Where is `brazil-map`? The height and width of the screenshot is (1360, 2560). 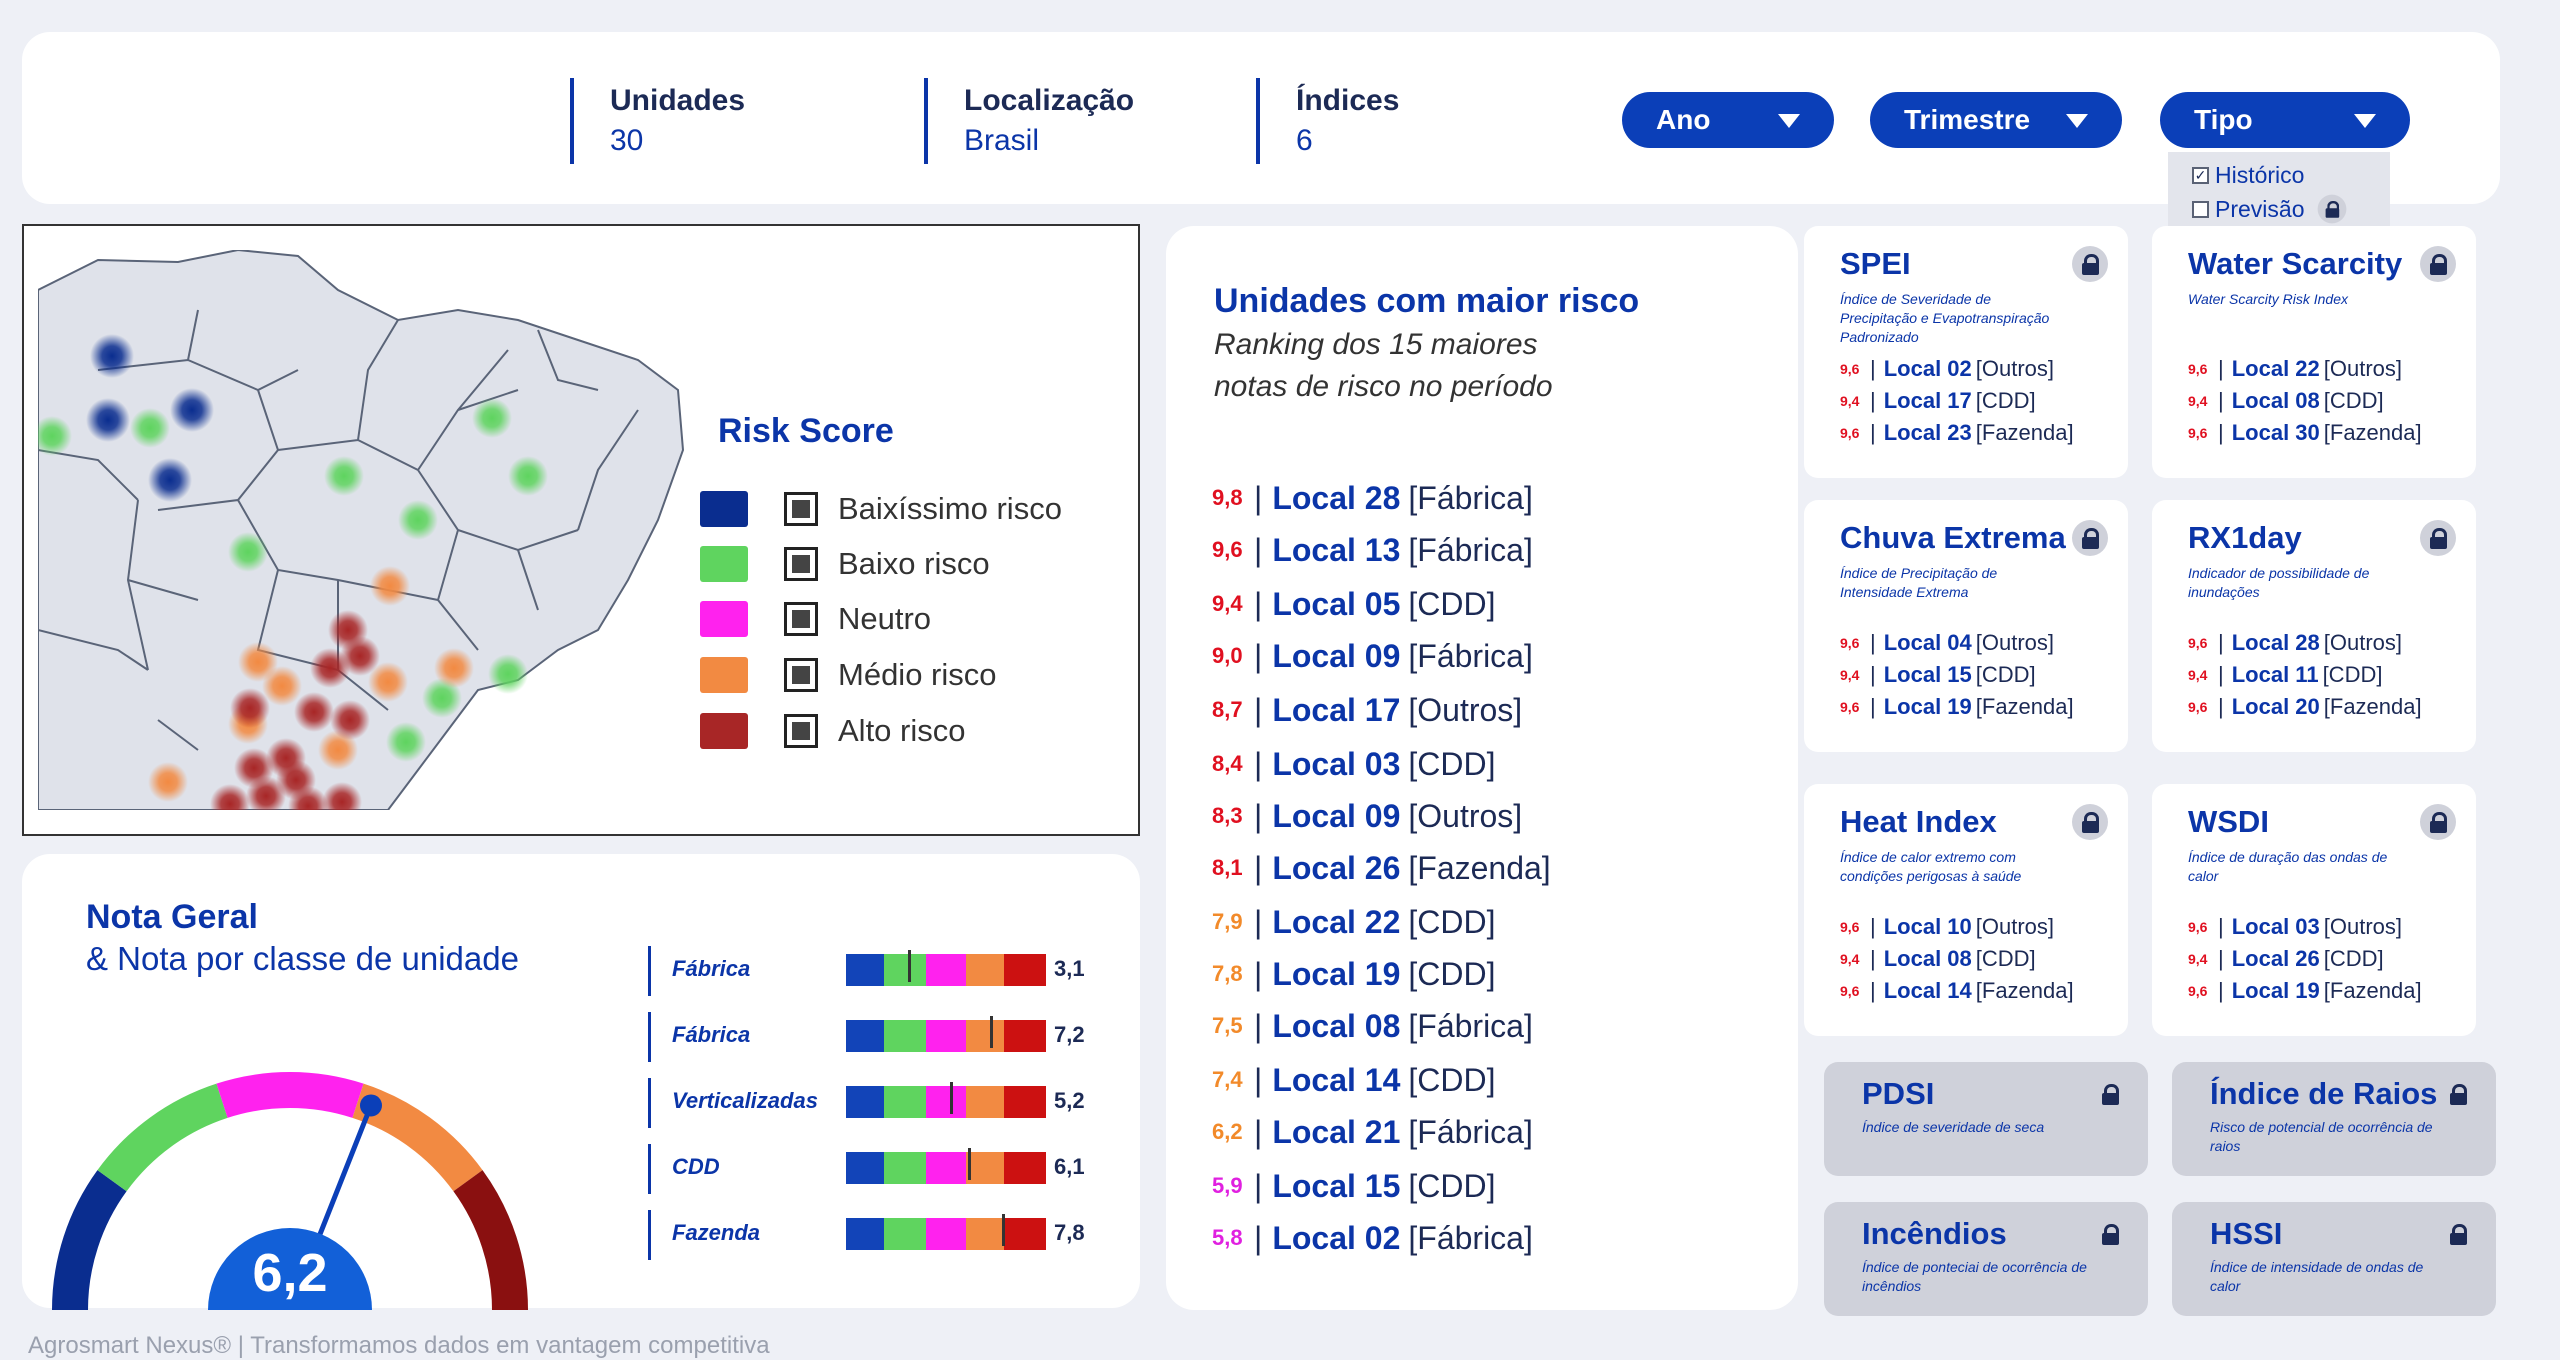 brazil-map is located at coordinates (368, 530).